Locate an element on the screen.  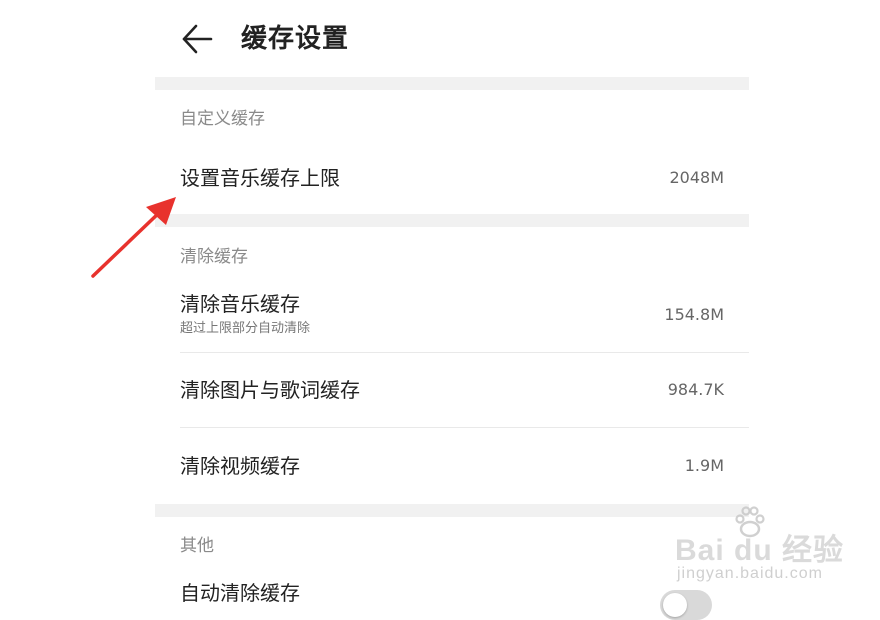
music-cache-limit-label: 设置音乐缓存上限 is located at coordinates (260, 178).